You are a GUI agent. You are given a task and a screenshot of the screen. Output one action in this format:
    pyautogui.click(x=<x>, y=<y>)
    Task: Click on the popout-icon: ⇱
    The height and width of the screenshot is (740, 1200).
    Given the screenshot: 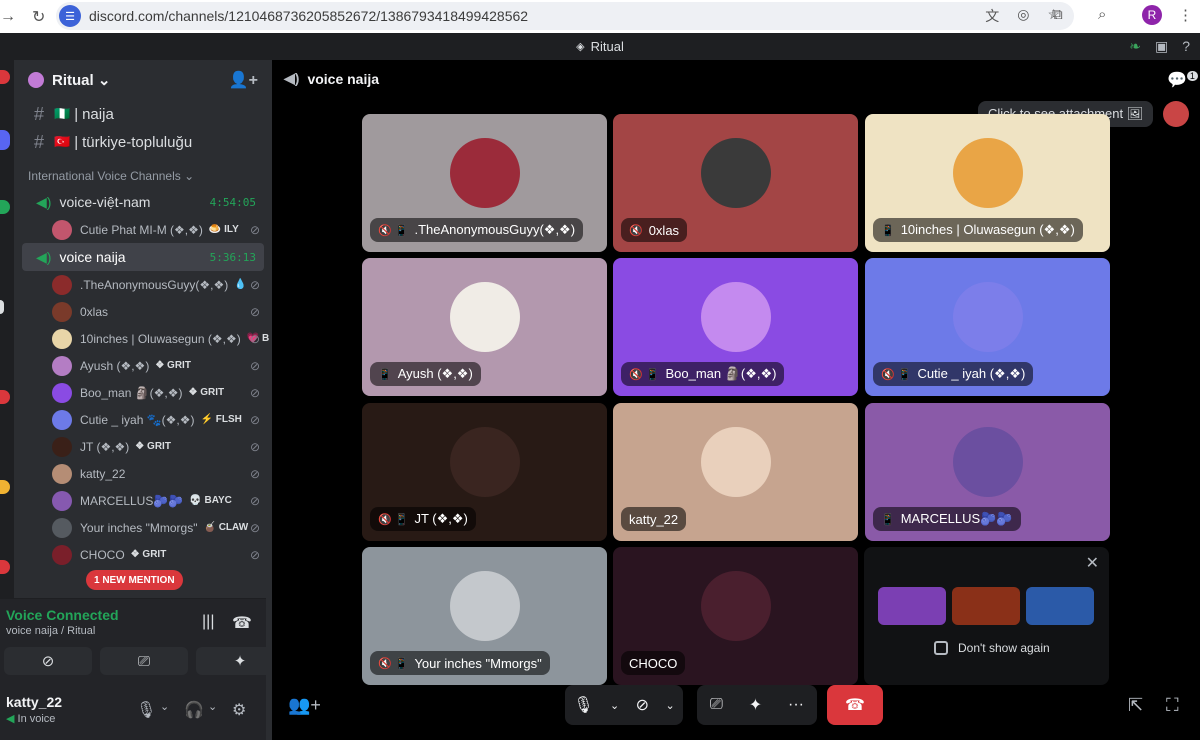 What is the action you would take?
    pyautogui.click(x=1135, y=705)
    